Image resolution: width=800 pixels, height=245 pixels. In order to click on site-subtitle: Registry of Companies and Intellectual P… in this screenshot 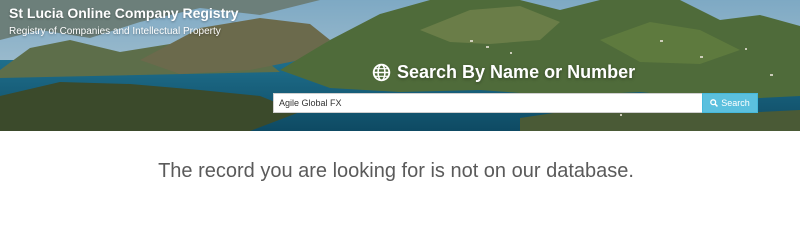, I will do `click(115, 31)`.